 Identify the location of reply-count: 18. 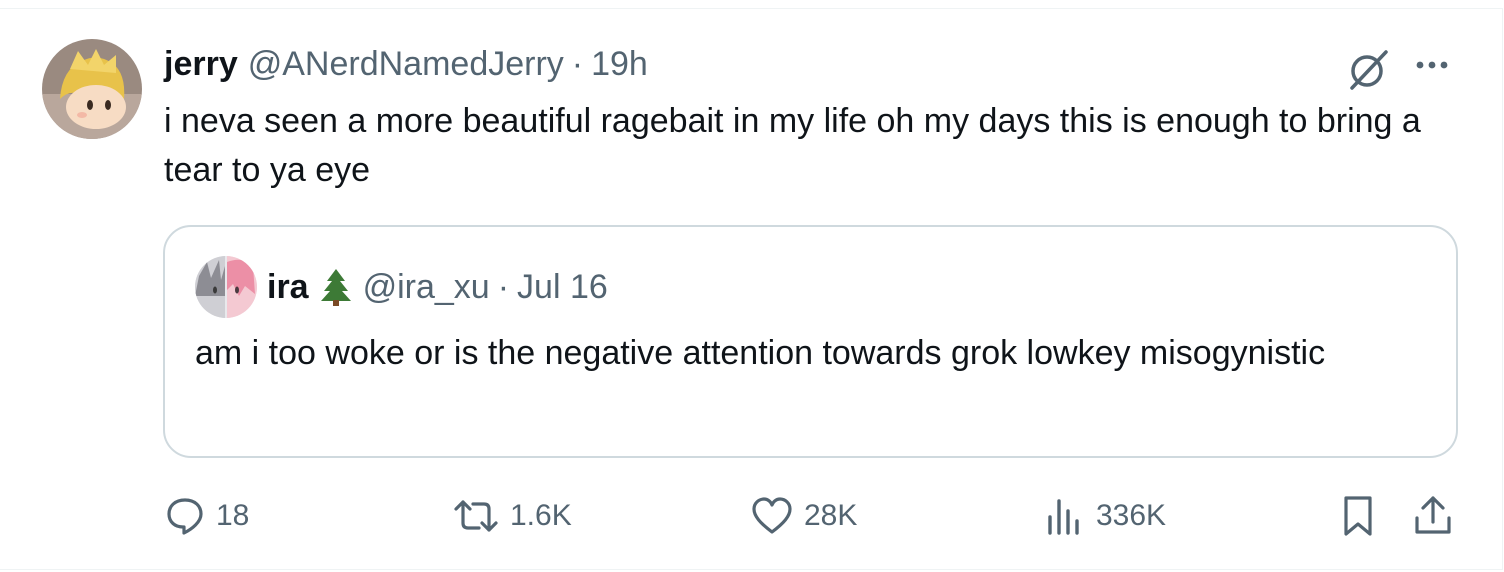
(233, 515).